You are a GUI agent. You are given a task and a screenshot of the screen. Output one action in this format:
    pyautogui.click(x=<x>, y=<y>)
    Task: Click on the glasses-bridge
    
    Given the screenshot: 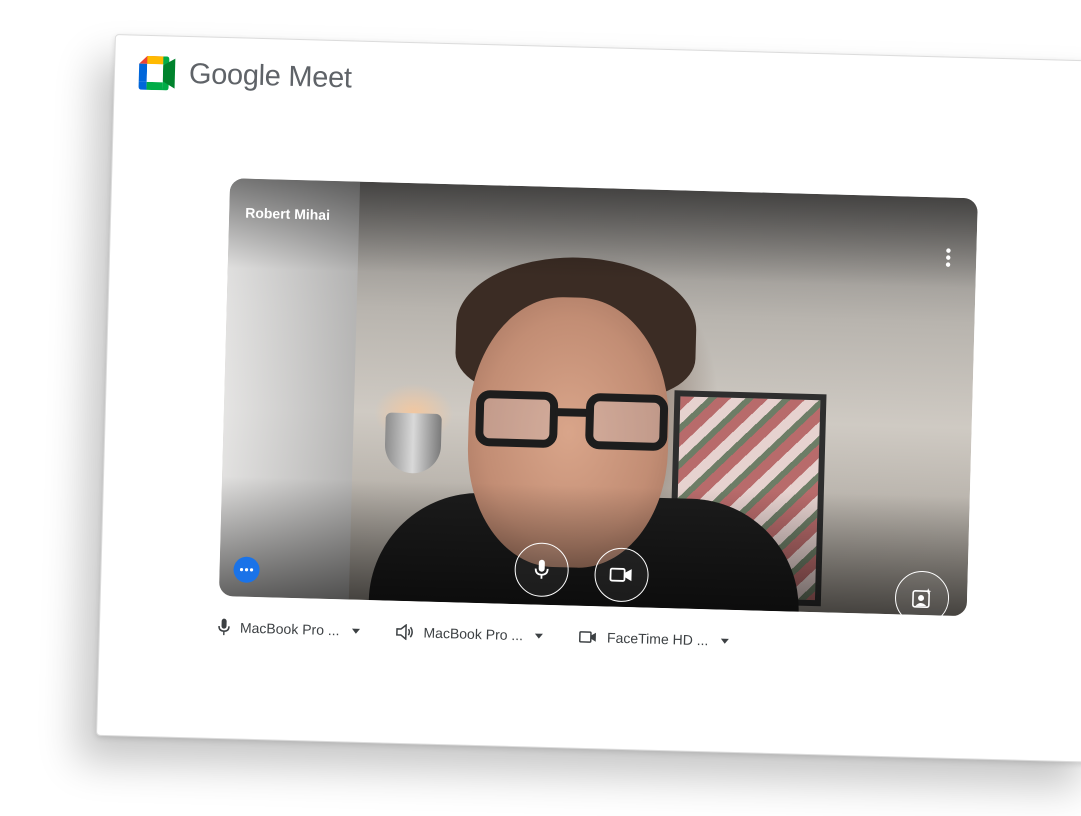 What is the action you would take?
    pyautogui.click(x=572, y=412)
    